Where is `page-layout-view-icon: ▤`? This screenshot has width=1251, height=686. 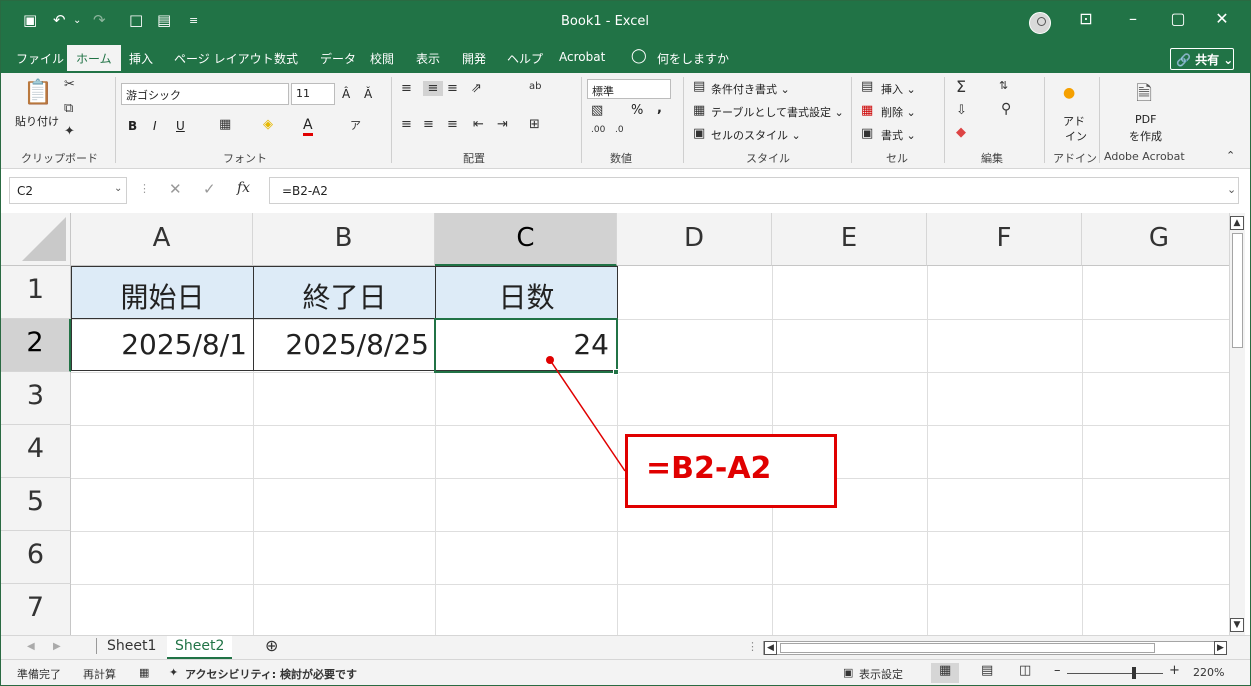 page-layout-view-icon: ▤ is located at coordinates (987, 670).